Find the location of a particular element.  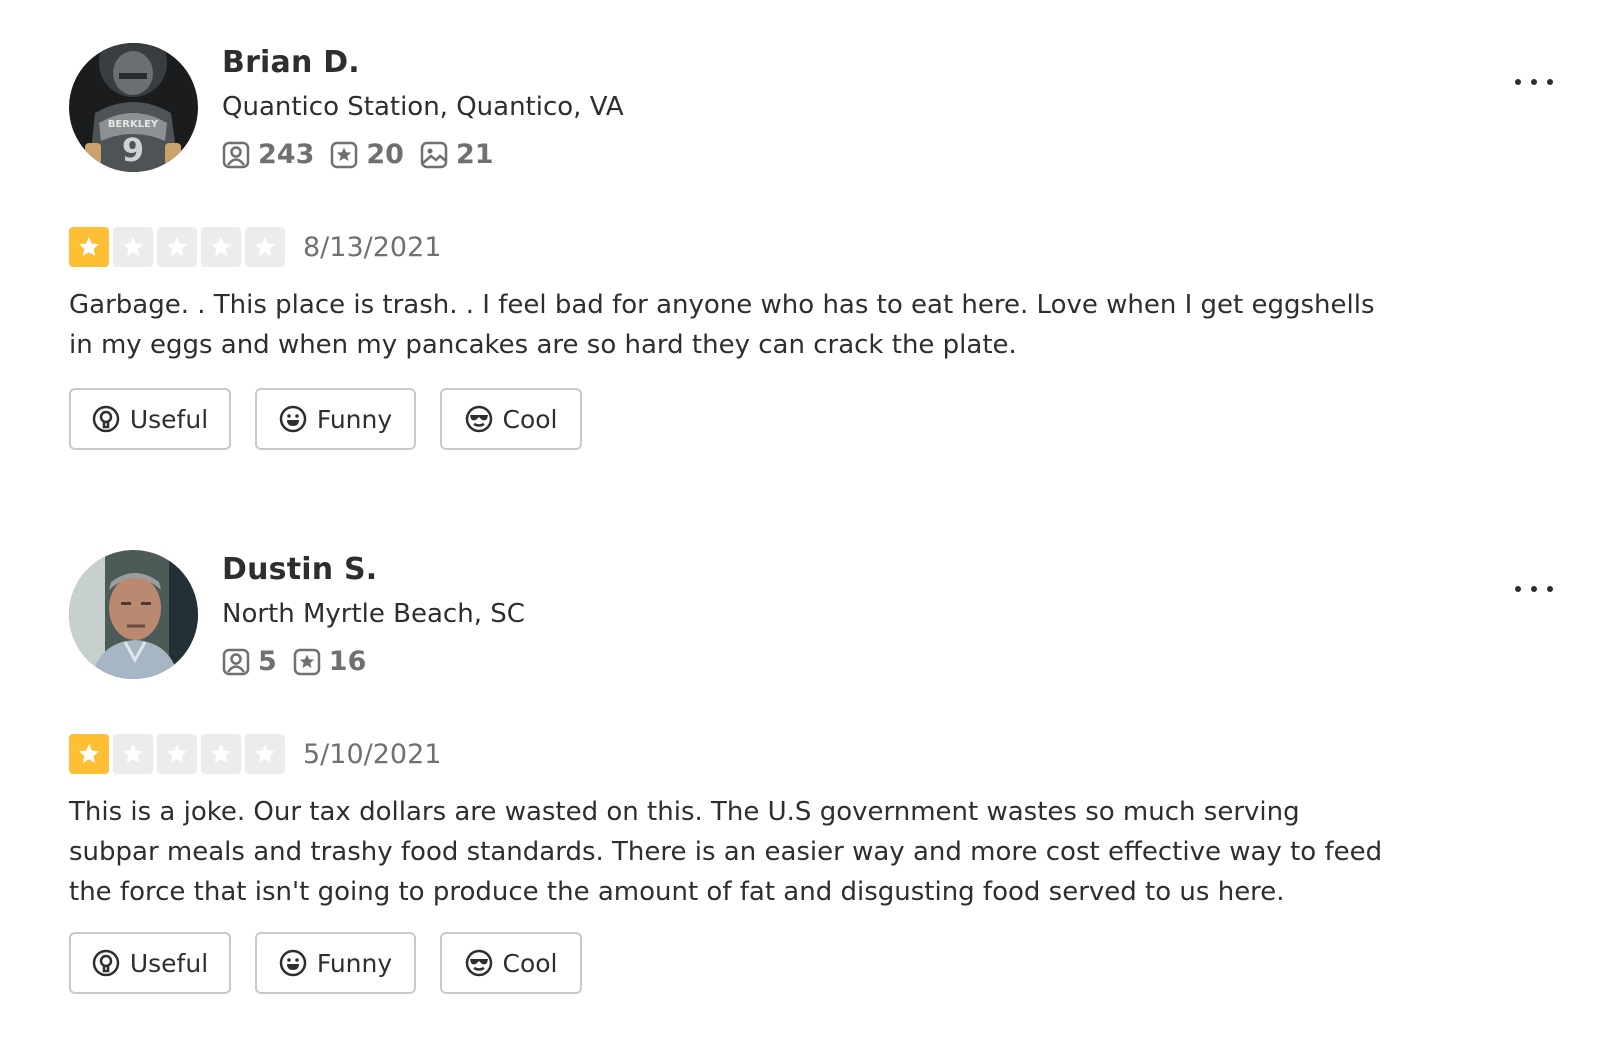

friends-count: 243 is located at coordinates (268, 154).